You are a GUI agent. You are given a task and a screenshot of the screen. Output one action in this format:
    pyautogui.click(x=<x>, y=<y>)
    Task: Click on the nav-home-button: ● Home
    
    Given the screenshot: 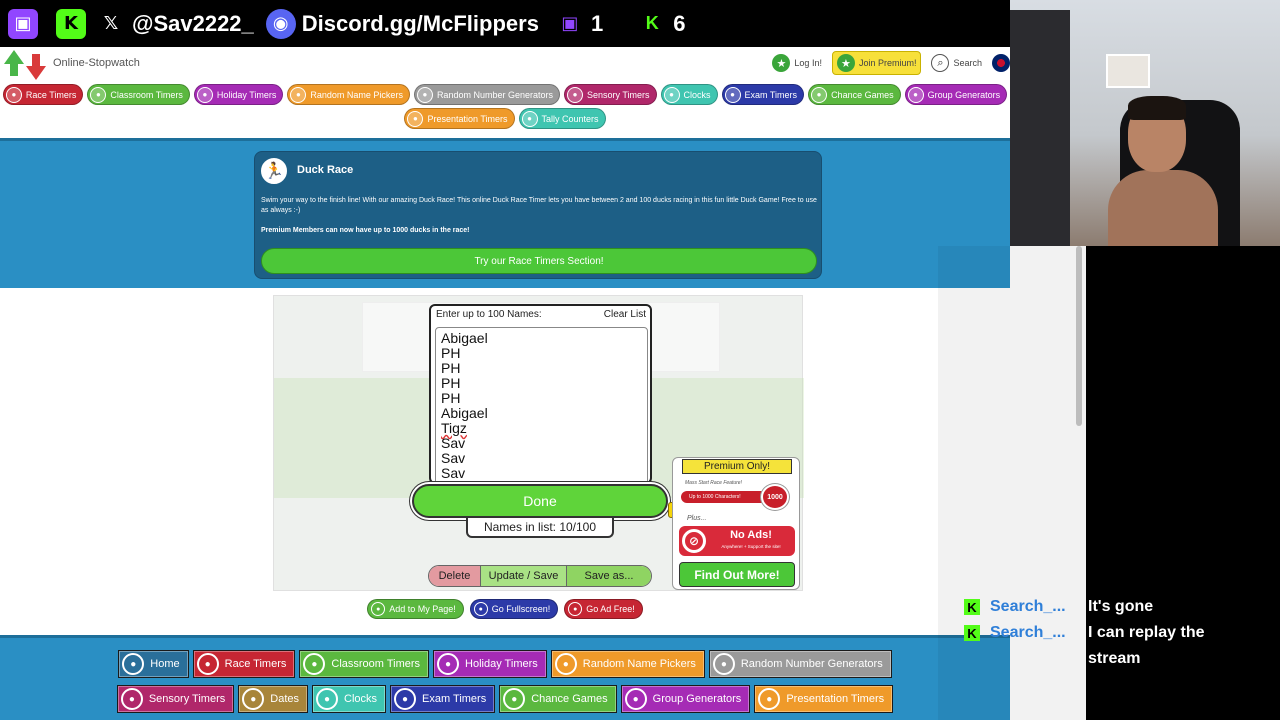 What is the action you would take?
    pyautogui.click(x=153, y=664)
    